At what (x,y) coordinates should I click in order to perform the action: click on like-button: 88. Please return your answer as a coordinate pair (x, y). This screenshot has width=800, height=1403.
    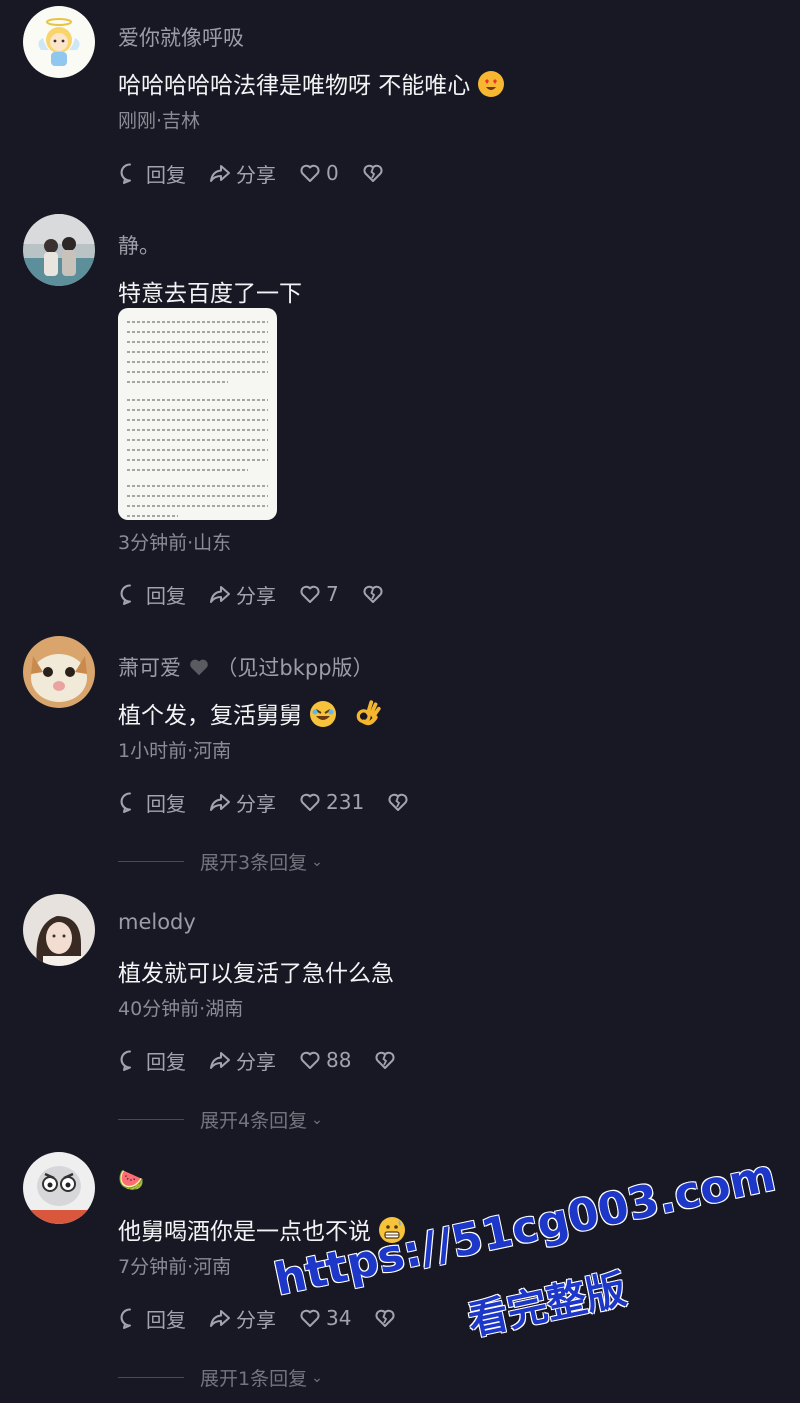
    Looking at the image, I should click on (324, 1060).